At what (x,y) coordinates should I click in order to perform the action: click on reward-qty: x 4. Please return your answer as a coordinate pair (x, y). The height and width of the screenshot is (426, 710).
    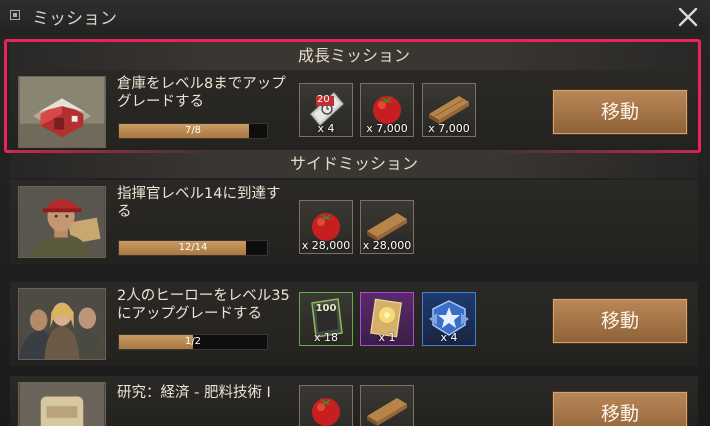
    Looking at the image, I should click on (449, 337).